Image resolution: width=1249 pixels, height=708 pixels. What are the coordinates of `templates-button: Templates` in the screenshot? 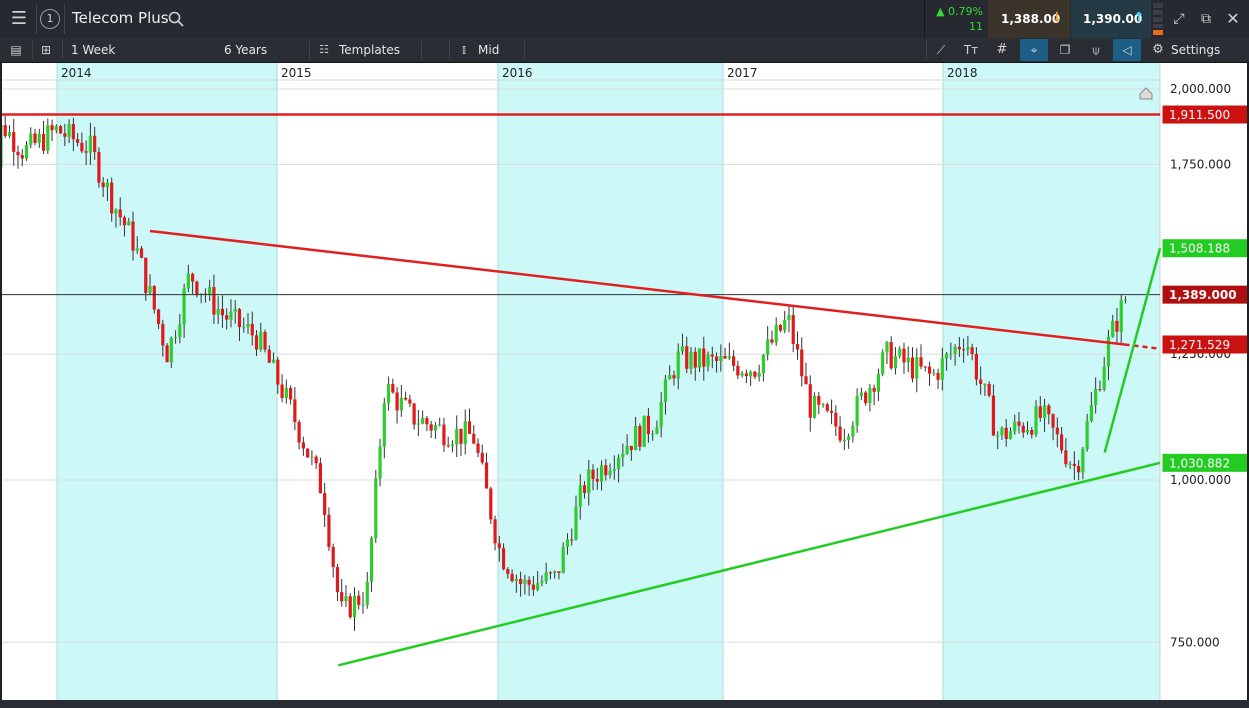 It's located at (369, 50).